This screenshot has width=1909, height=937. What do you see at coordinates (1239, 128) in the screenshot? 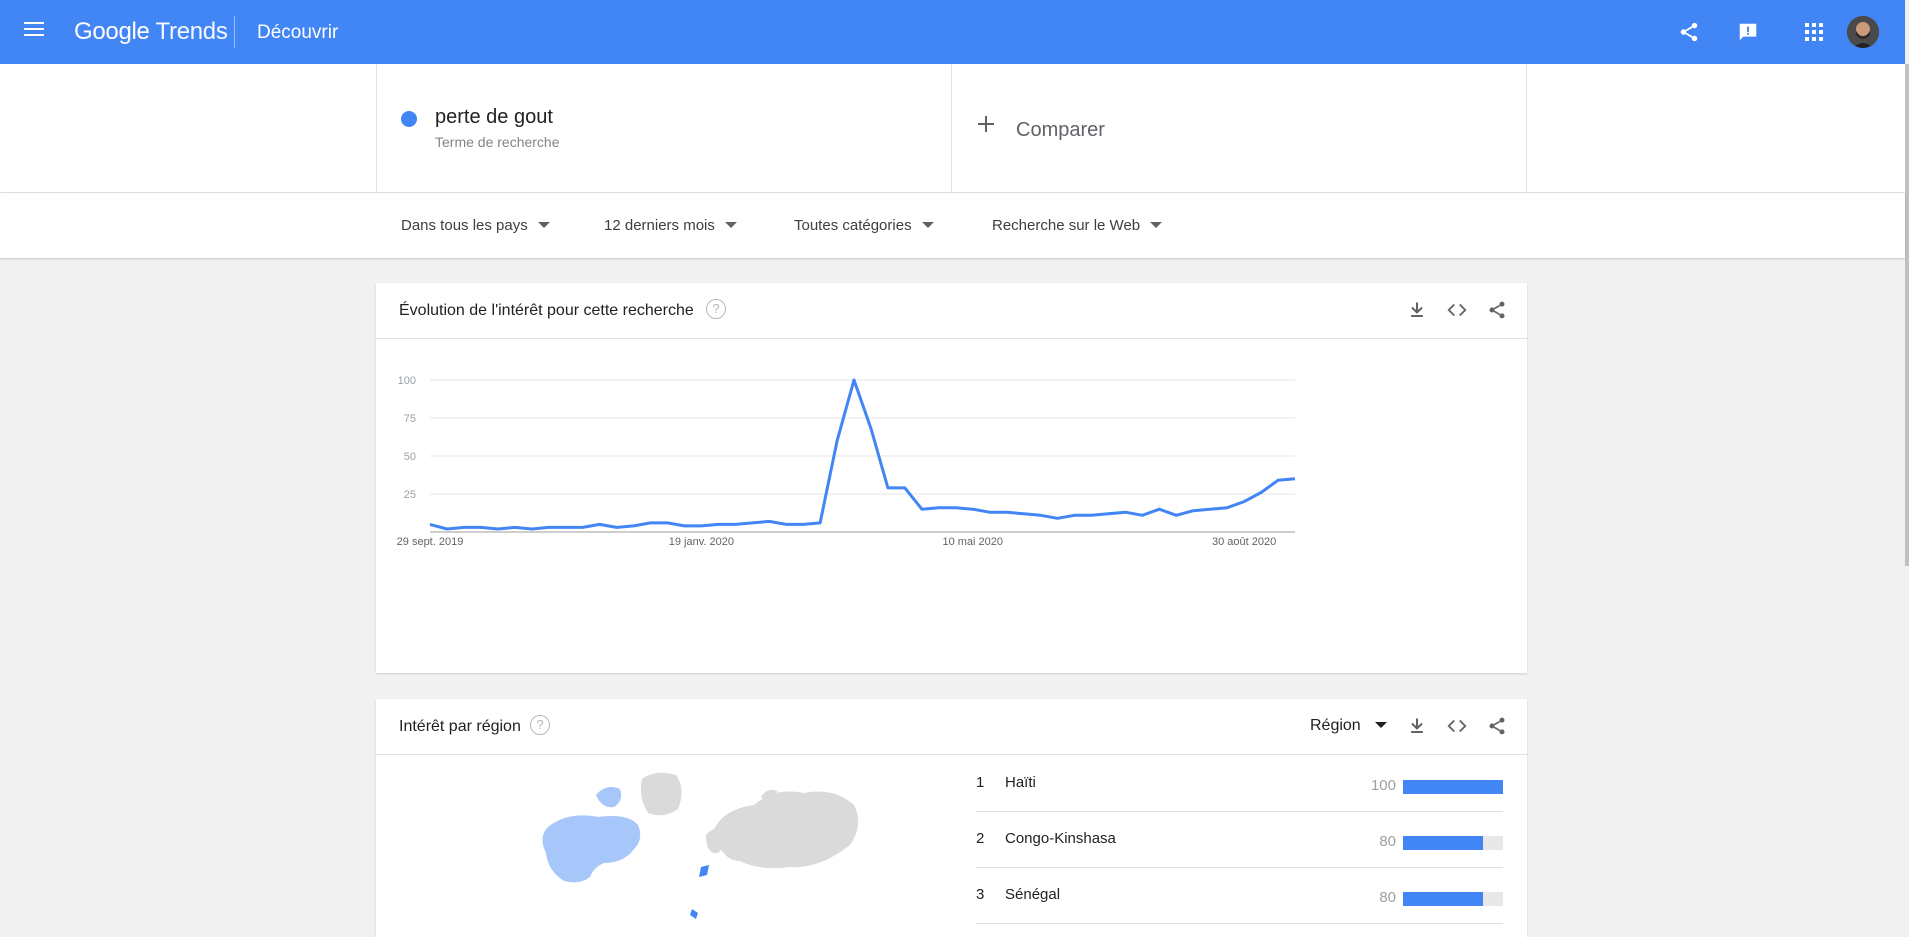
I see `compare-button: Comparer` at bounding box center [1239, 128].